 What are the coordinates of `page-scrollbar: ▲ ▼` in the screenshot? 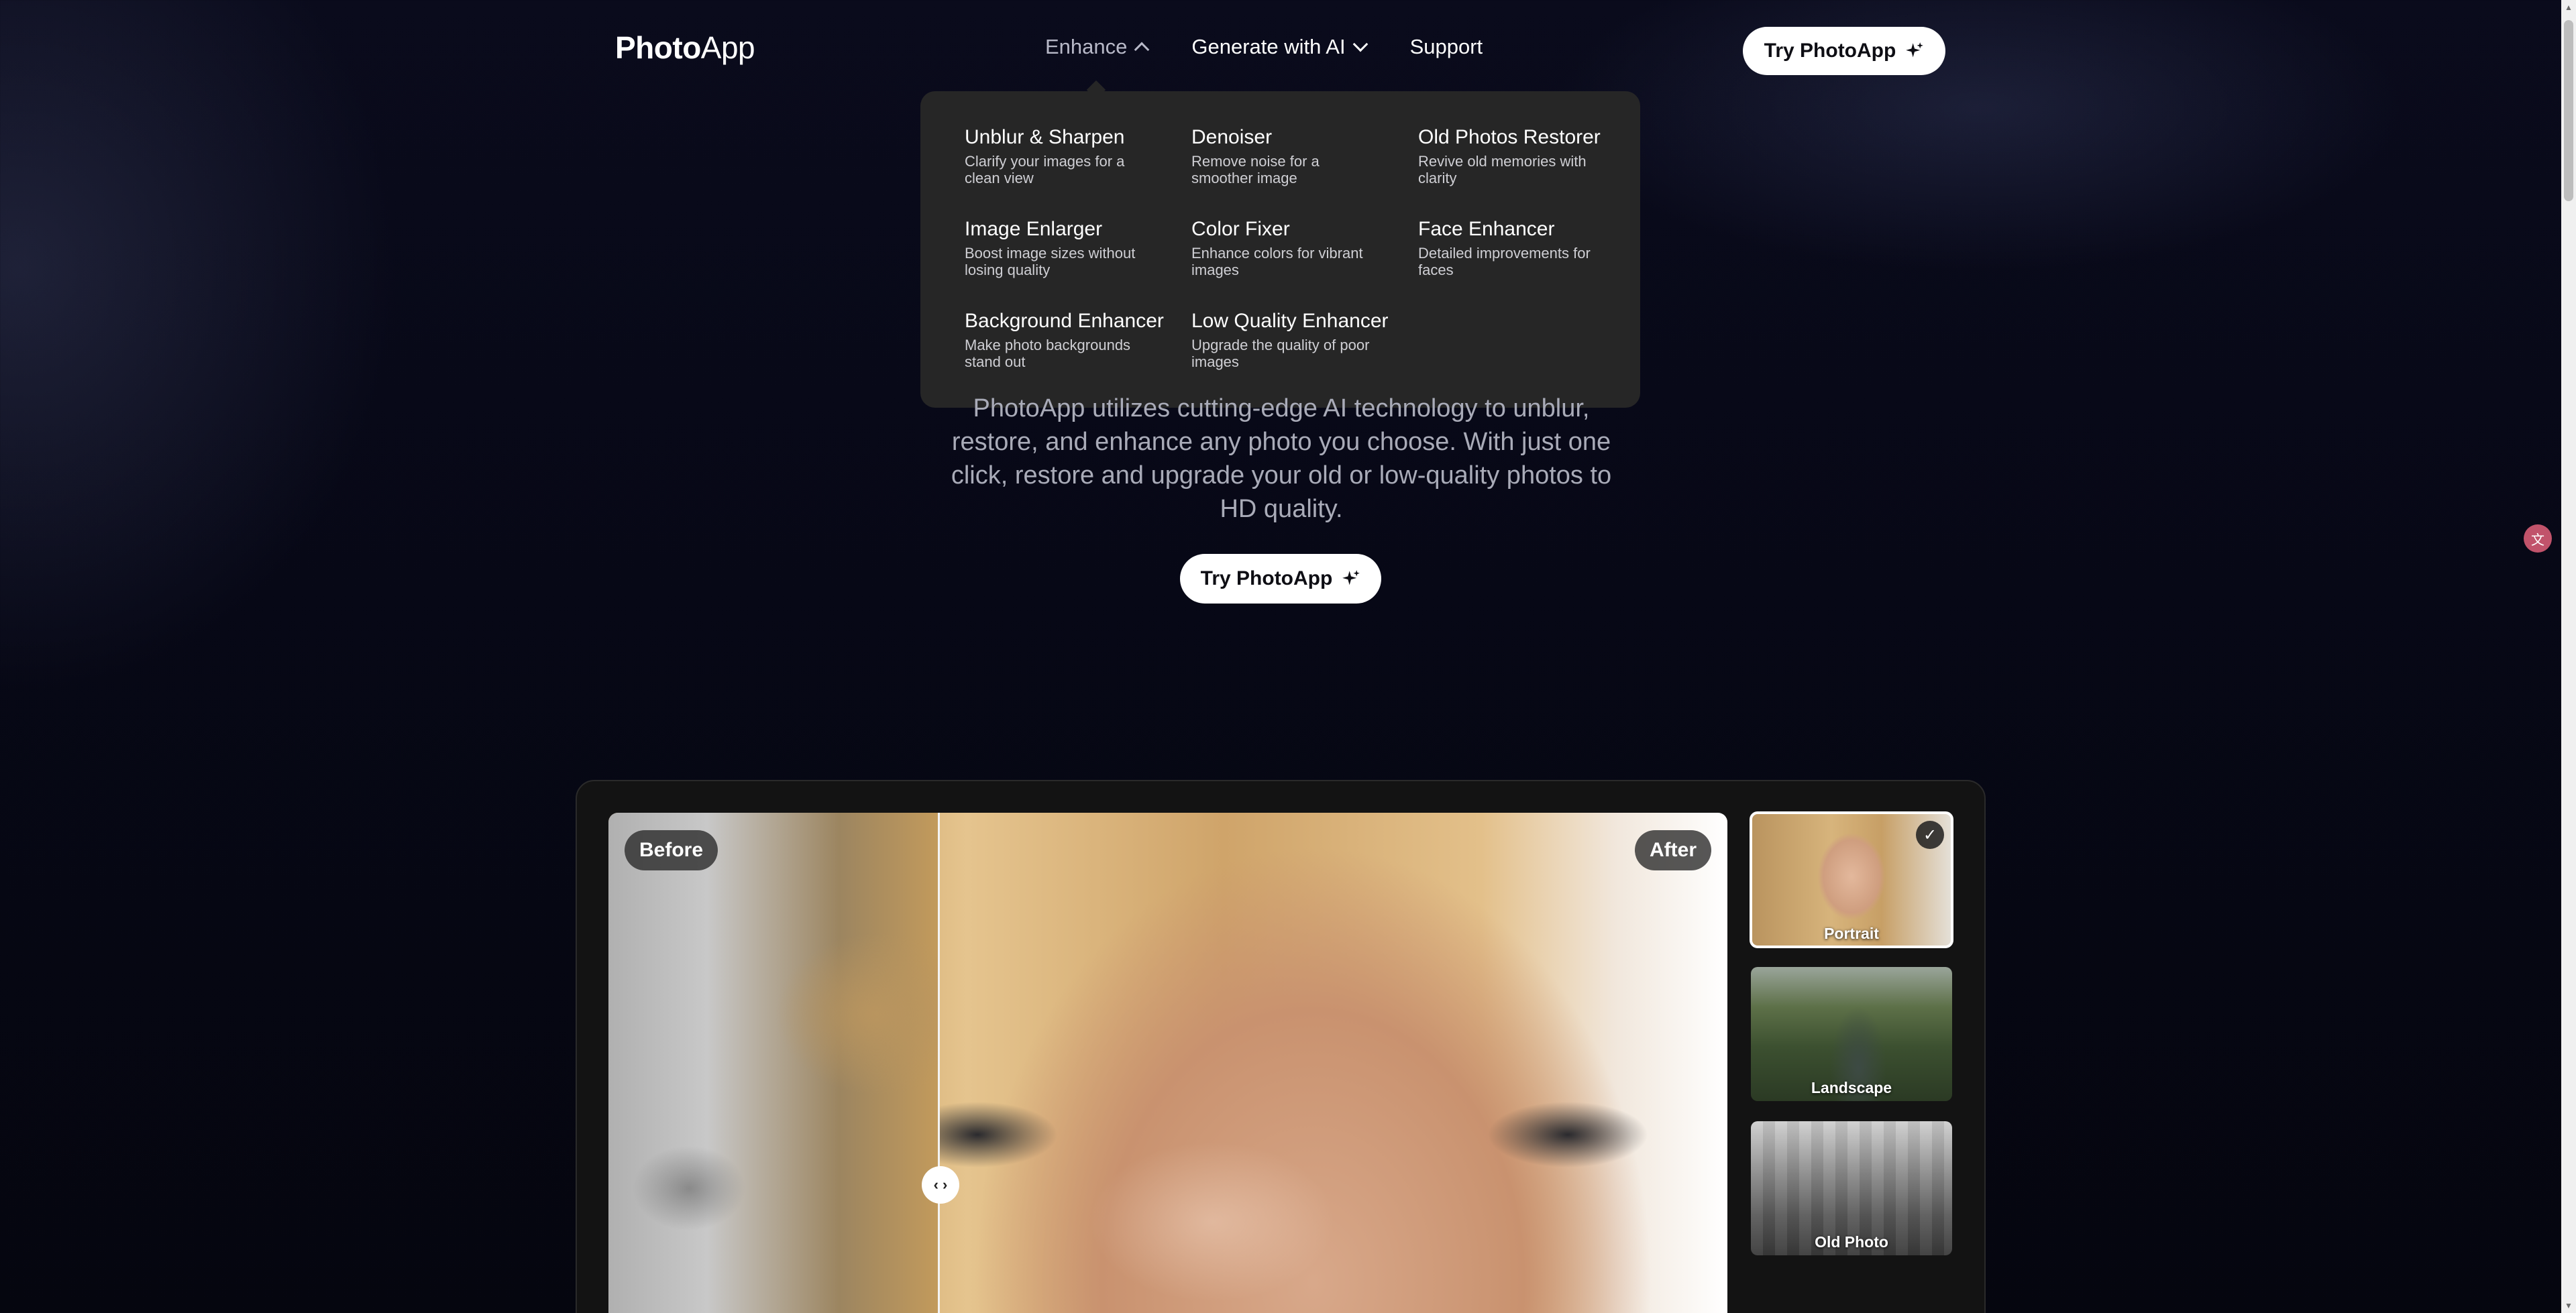 It's located at (2568, 656).